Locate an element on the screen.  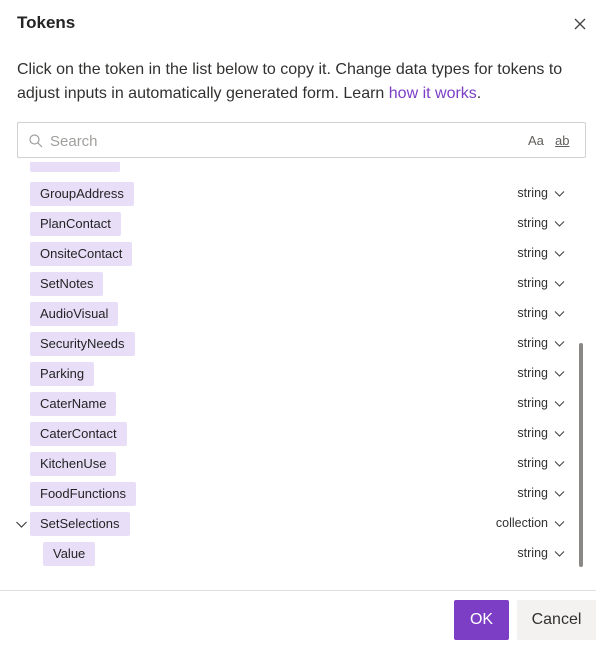
token-row: FoodFunctions string is located at coordinates (290, 495).